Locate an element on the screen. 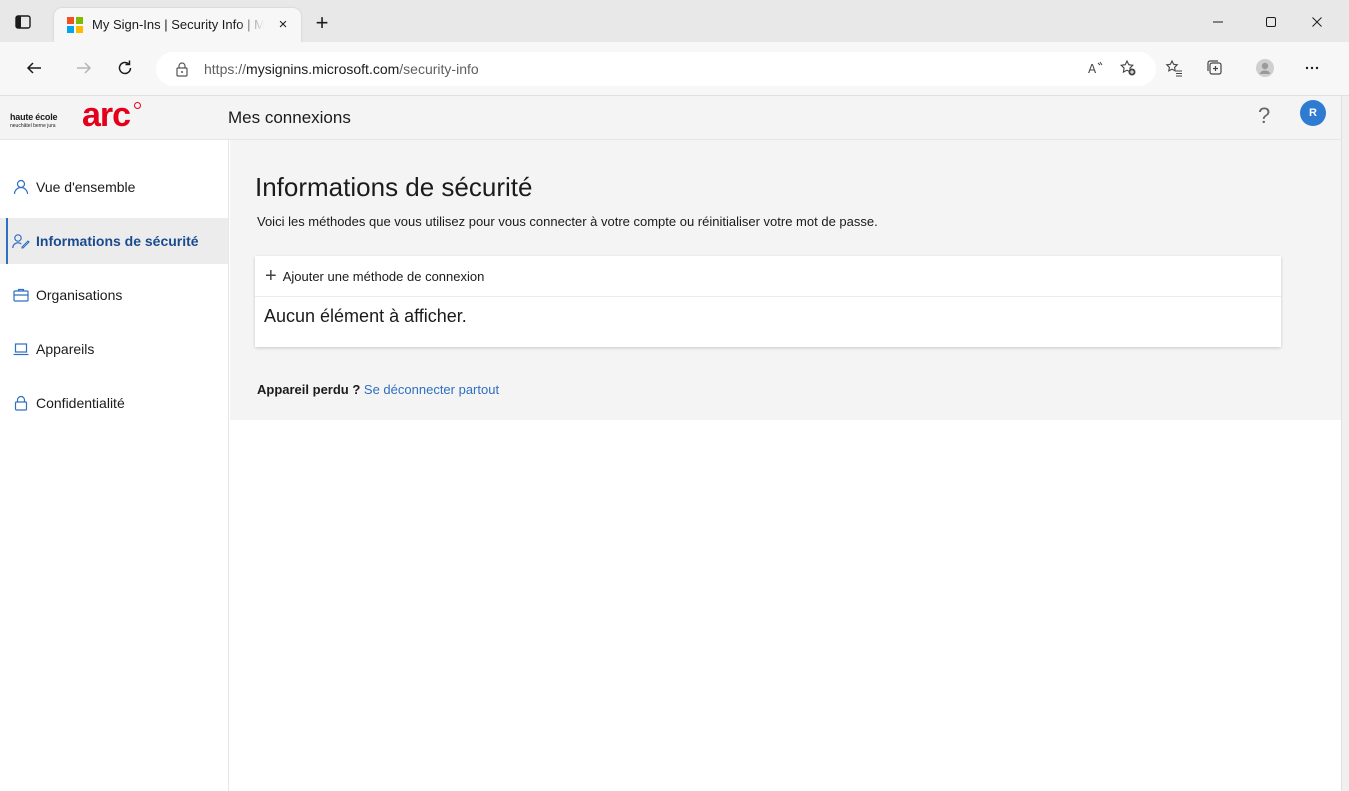 This screenshot has width=1349, height=791. sidebar-item-privacy: Confidentialité is located at coordinates (114, 403).